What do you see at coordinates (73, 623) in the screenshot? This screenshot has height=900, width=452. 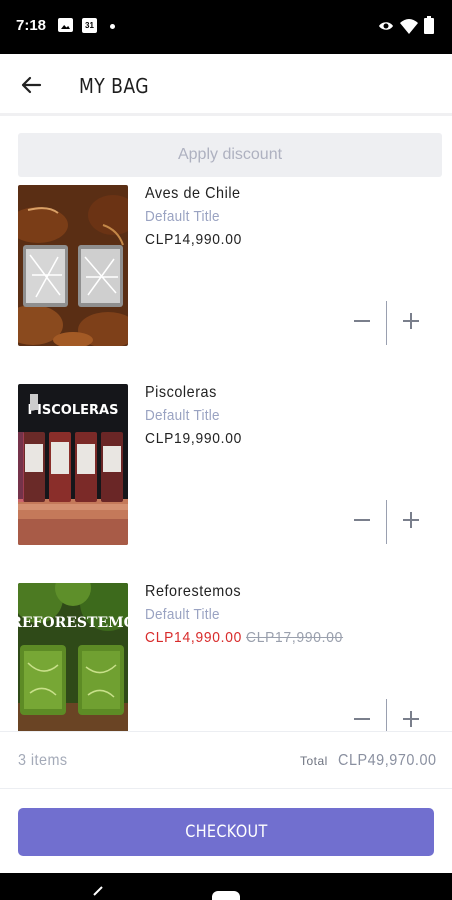 I see `svg-text: REFORESTEMO` at bounding box center [73, 623].